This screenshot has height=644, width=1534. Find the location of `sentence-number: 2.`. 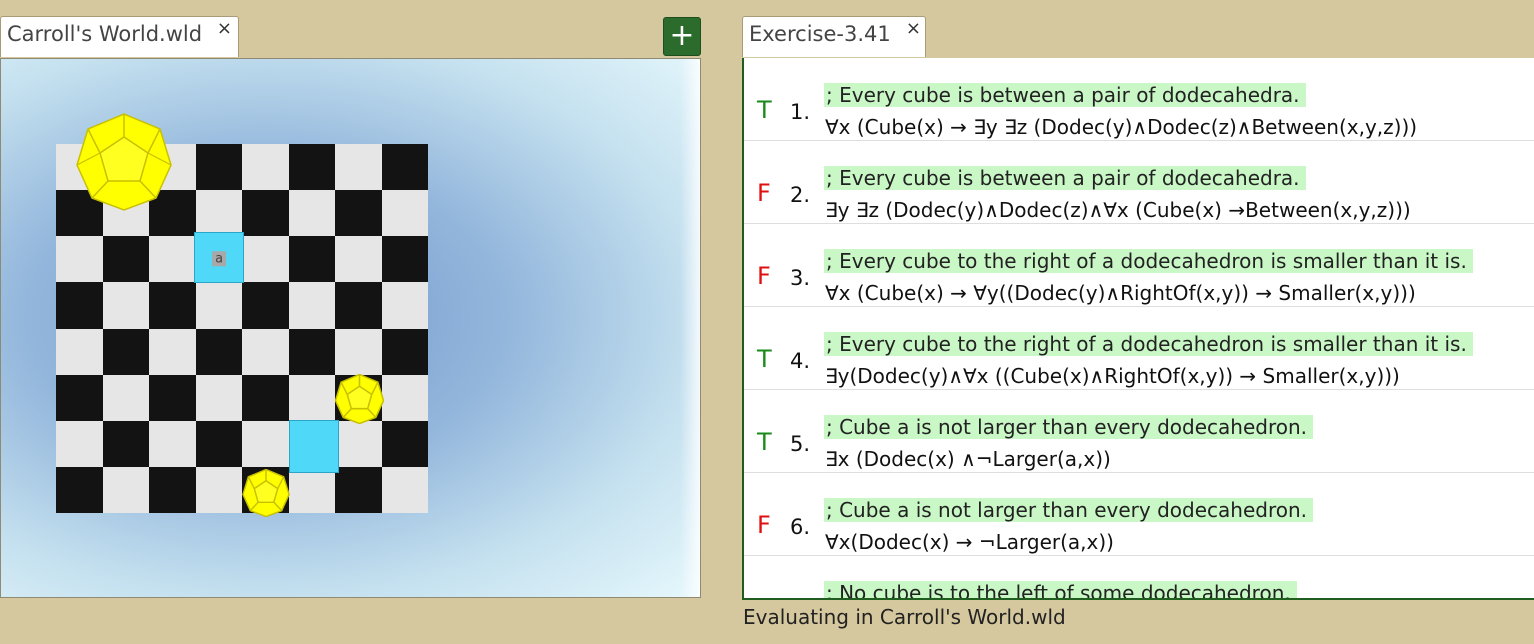

sentence-number: 2. is located at coordinates (800, 195).